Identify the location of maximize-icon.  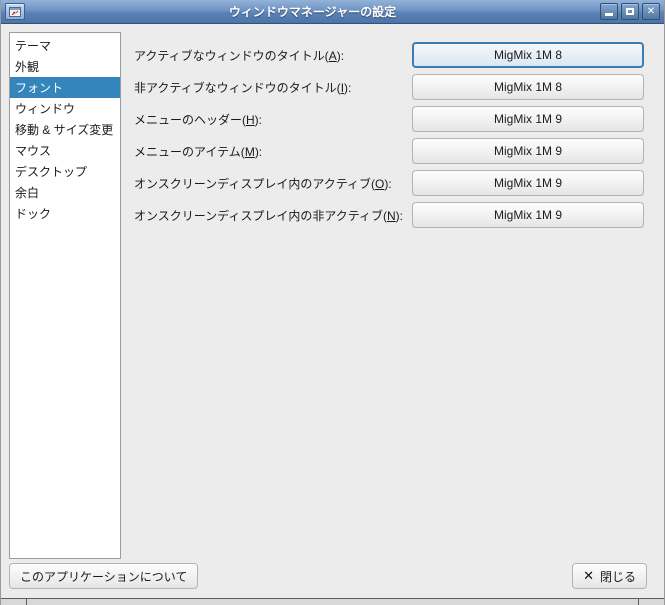
(630, 11).